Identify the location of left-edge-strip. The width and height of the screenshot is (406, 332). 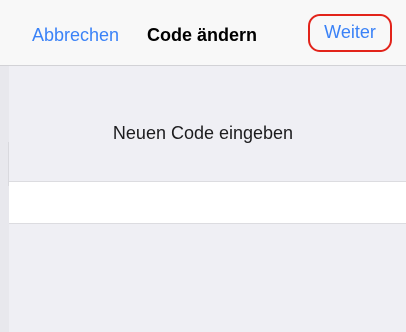
(4, 199).